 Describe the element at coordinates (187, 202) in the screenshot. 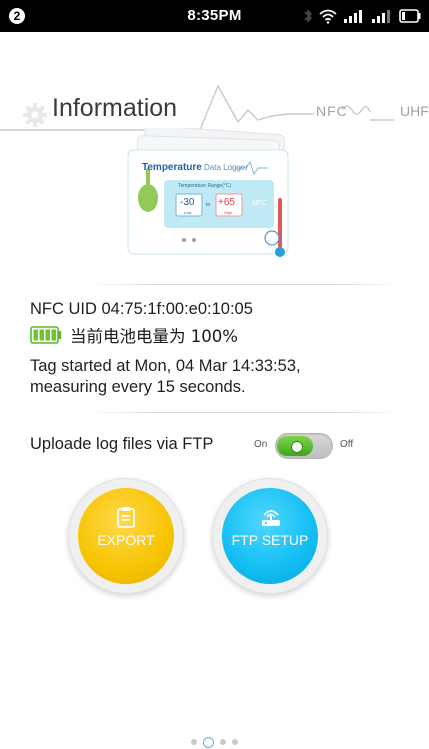

I see `device-low-value: -30` at that location.